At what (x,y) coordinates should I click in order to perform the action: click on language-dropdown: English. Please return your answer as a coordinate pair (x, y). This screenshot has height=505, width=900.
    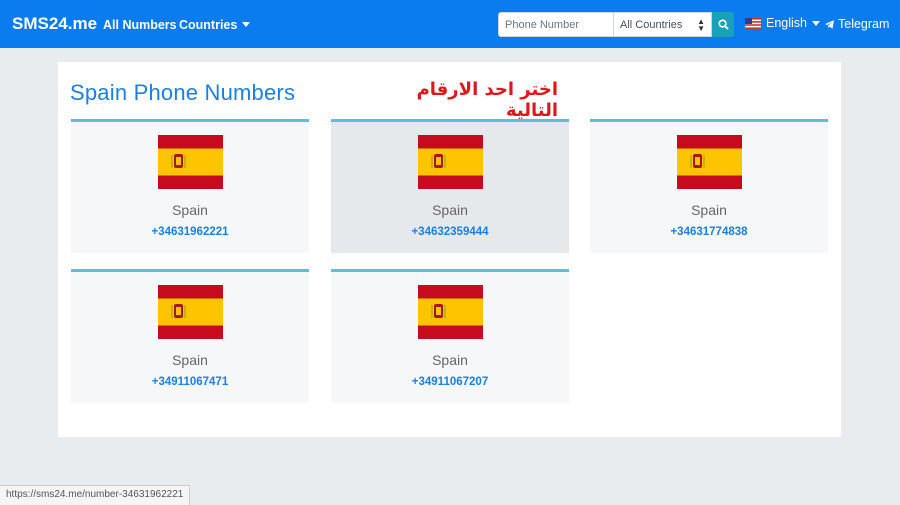
    Looking at the image, I should click on (782, 23).